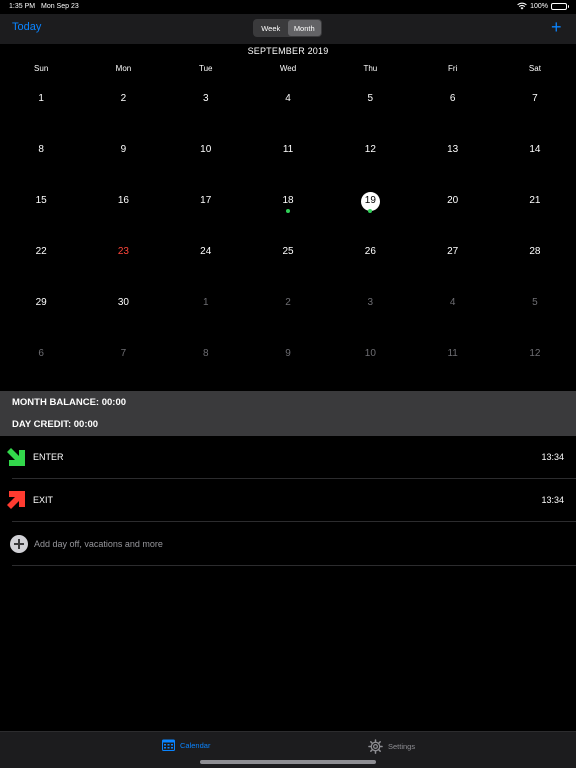 The image size is (576, 768). I want to click on day-number: 11, so click(452, 353).